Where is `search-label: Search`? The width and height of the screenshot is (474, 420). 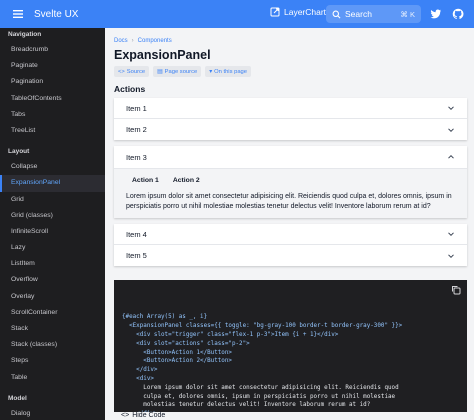
search-label: Search is located at coordinates (358, 14).